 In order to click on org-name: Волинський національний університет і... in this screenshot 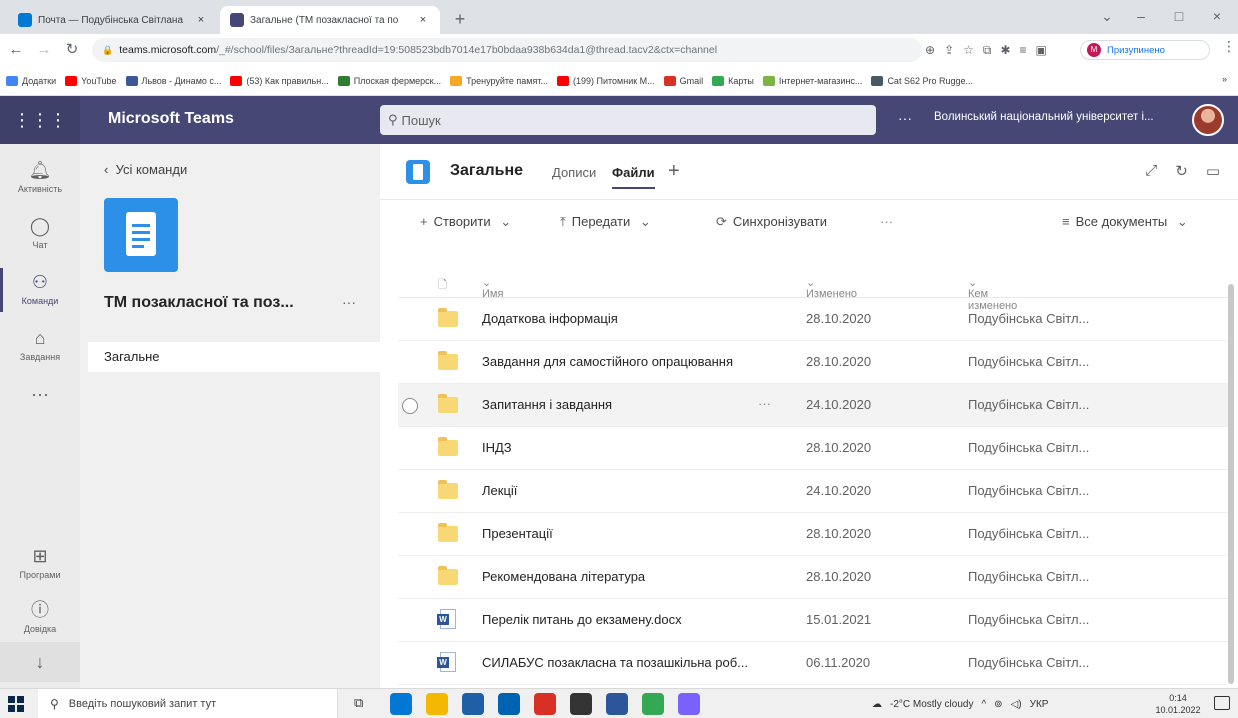, I will do `click(1056, 117)`.